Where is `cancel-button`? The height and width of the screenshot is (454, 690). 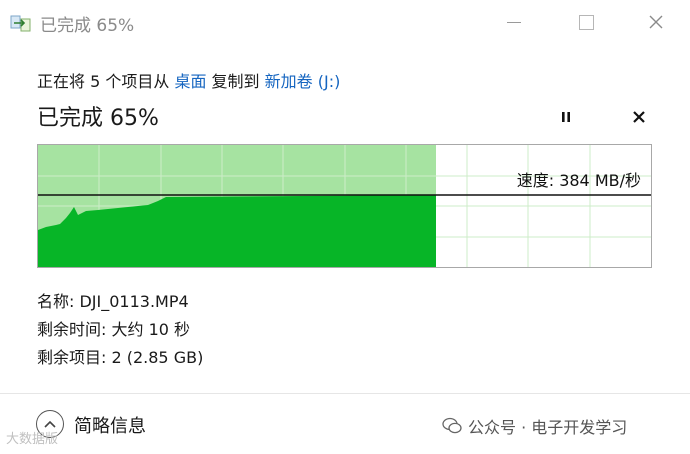 cancel-button is located at coordinates (639, 117).